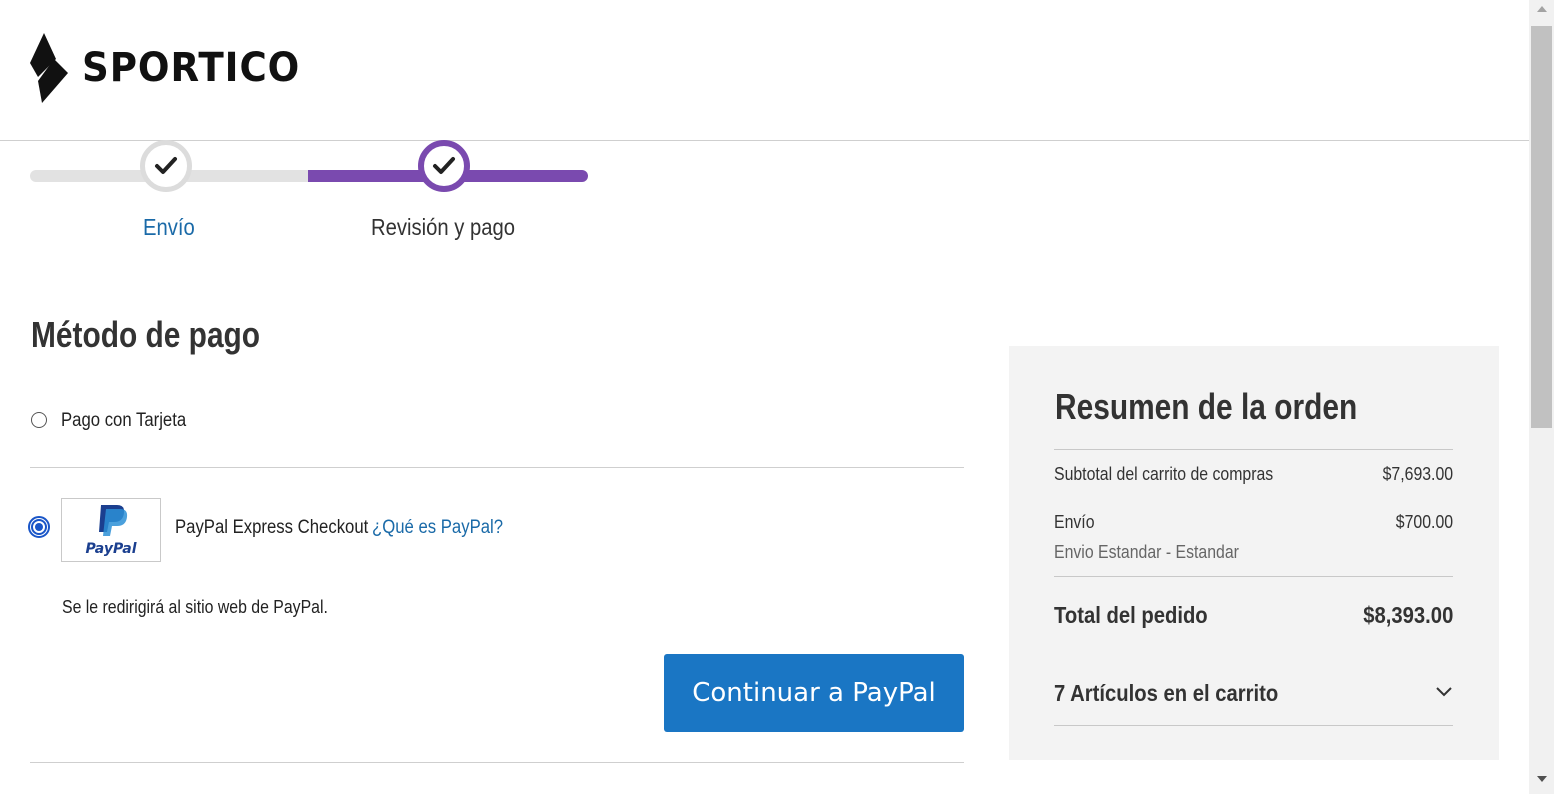 This screenshot has height=794, width=1554. Describe the element at coordinates (1417, 474) in the screenshot. I see `subtotal-value: $7,693.00` at that location.